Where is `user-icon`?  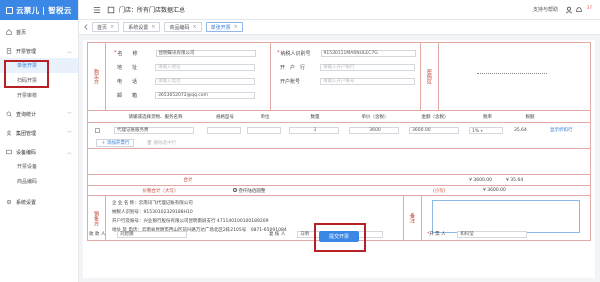 user-icon is located at coordinates (569, 10).